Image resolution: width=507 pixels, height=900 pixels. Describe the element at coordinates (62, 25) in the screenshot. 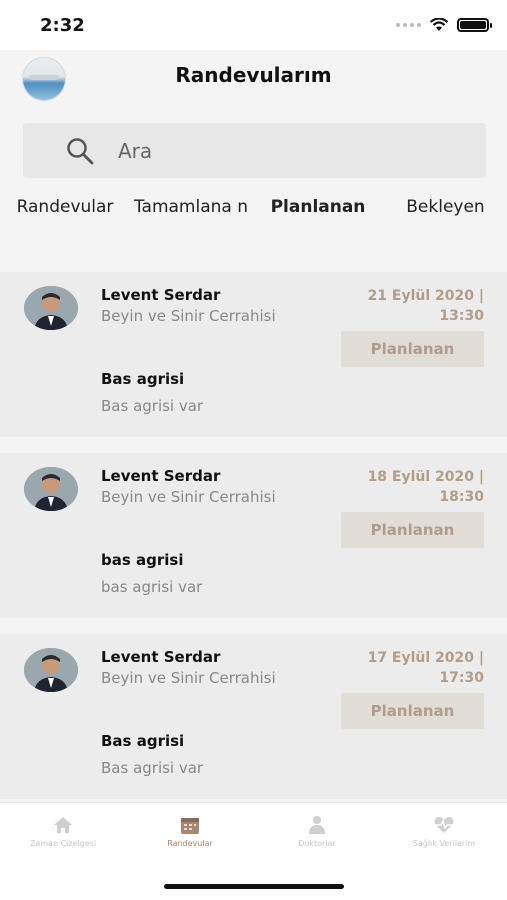

I see `status-time: 2:32` at that location.